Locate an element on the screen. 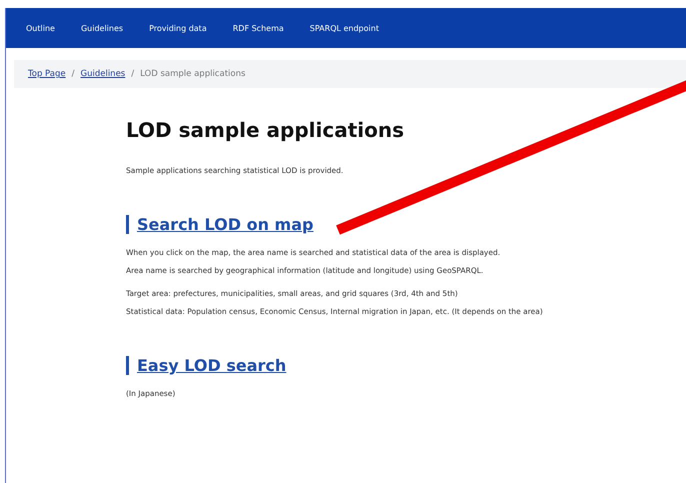  section-heading-link: Search LOD on map is located at coordinates (220, 224).